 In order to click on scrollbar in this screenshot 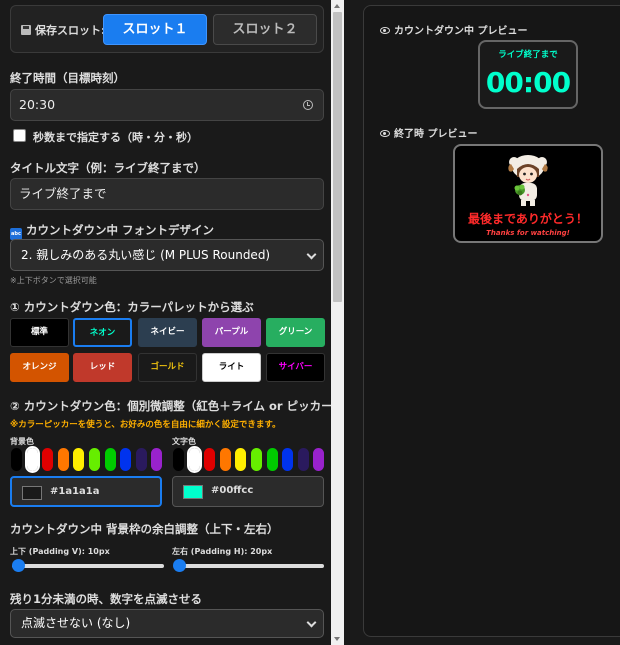, I will do `click(337, 322)`.